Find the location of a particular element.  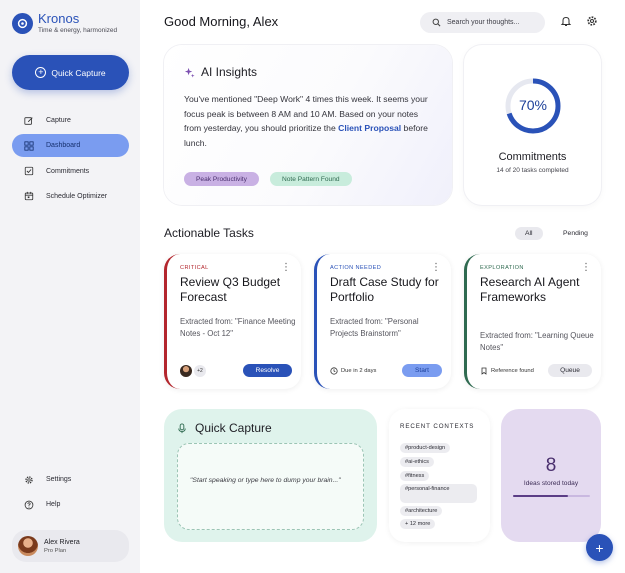

task-title: Research AI Agent Frameworks is located at coordinates (530, 289).